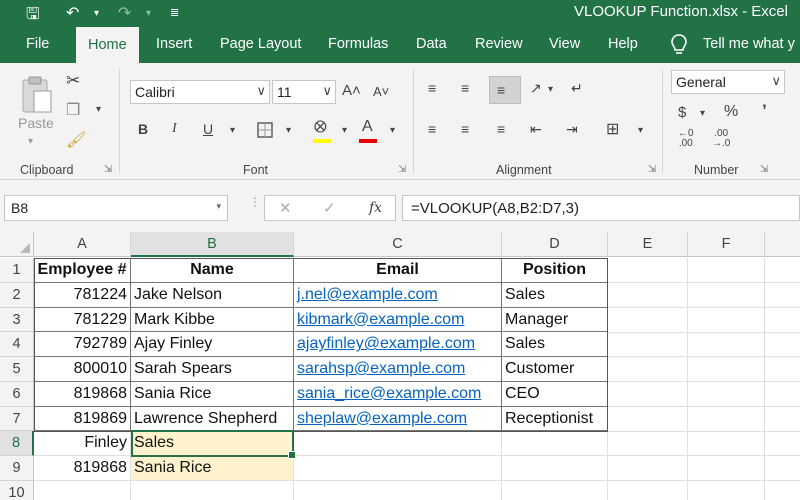 This screenshot has width=800, height=500. I want to click on lookup-key-cell: Finley, so click(82, 443).